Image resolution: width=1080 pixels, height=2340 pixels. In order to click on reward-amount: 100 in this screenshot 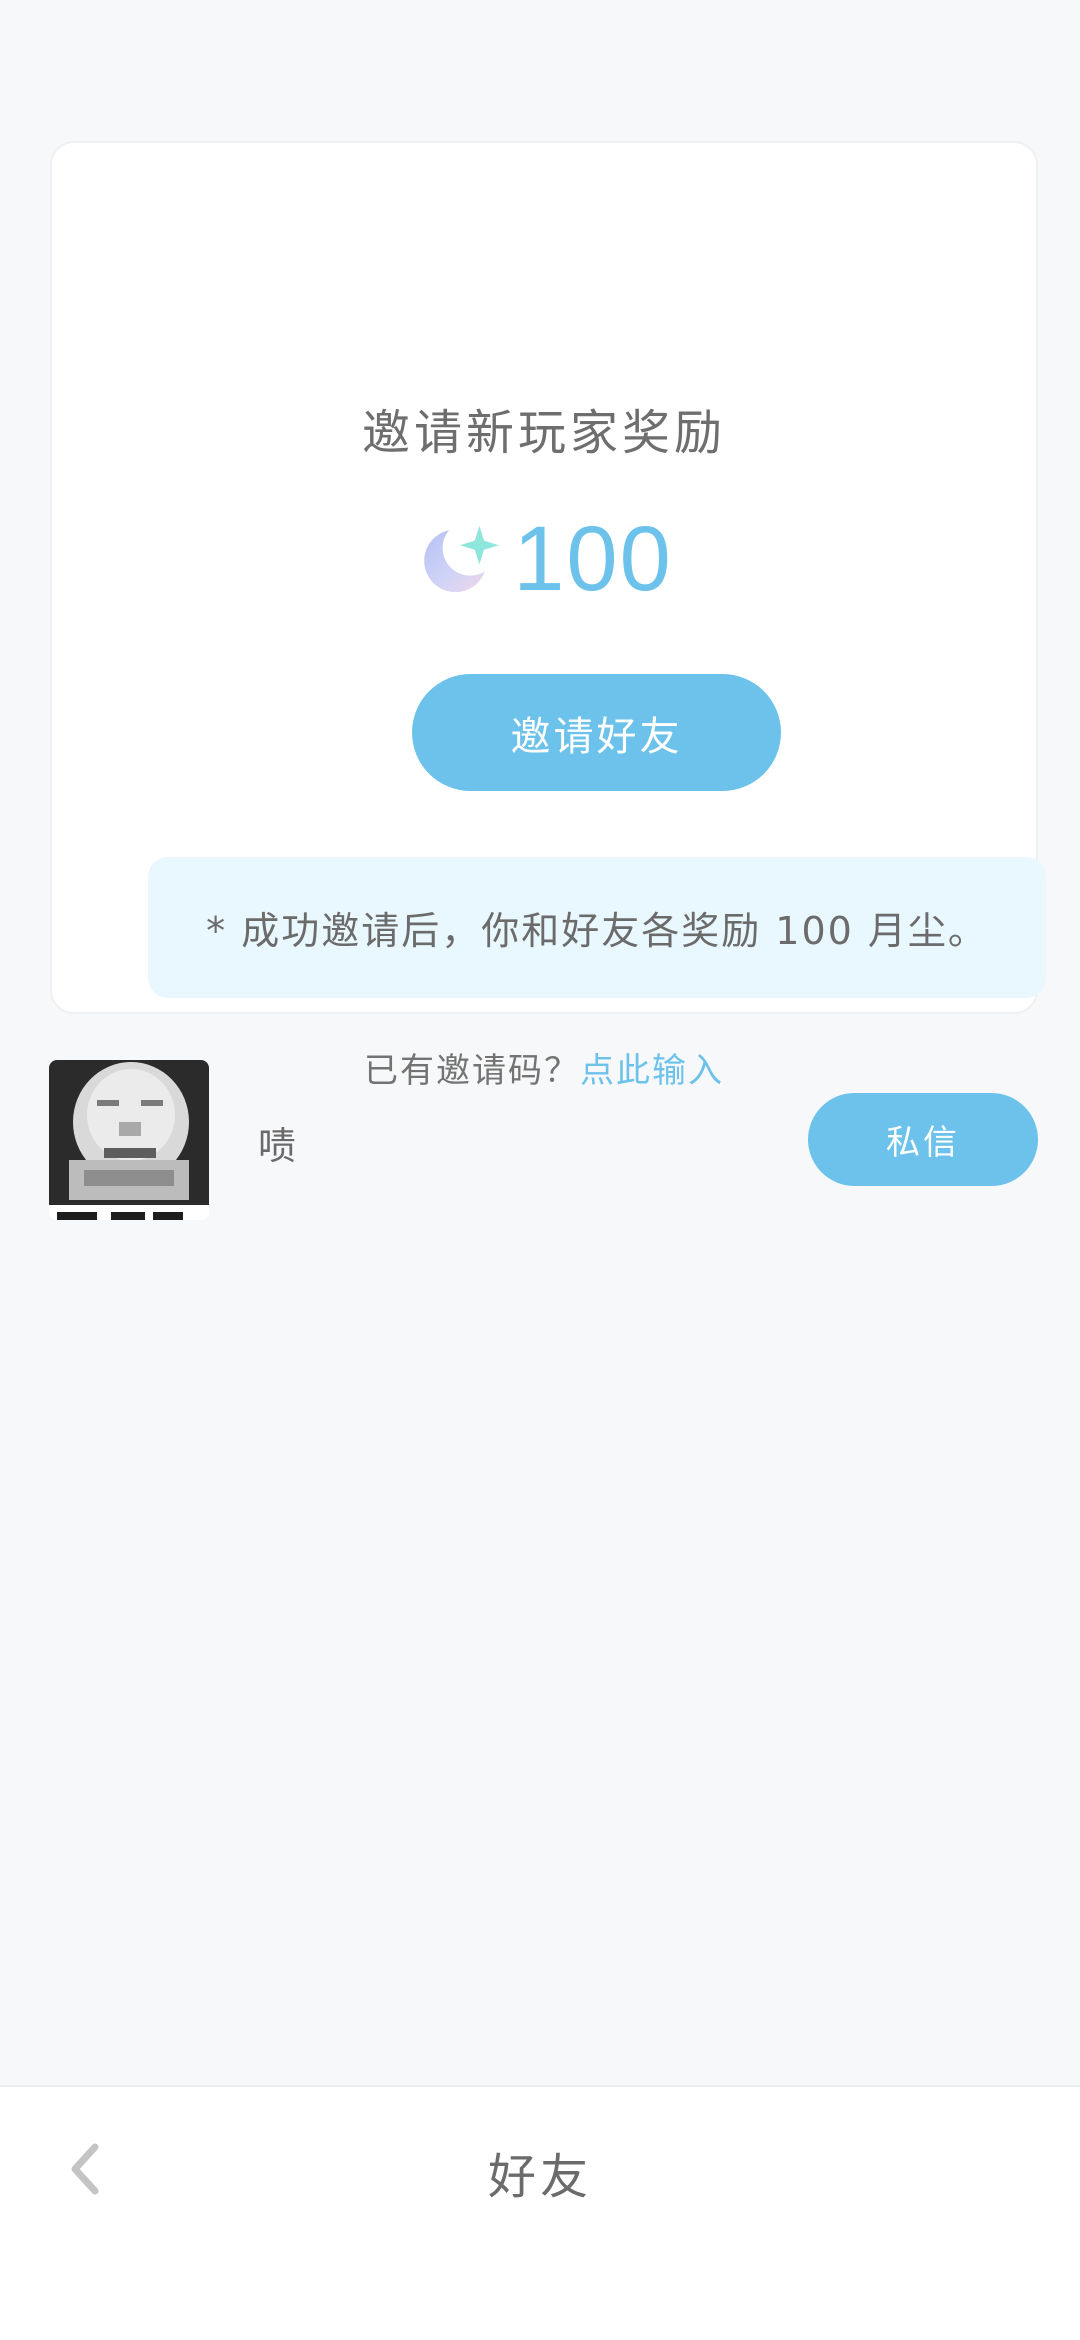, I will do `click(593, 559)`.